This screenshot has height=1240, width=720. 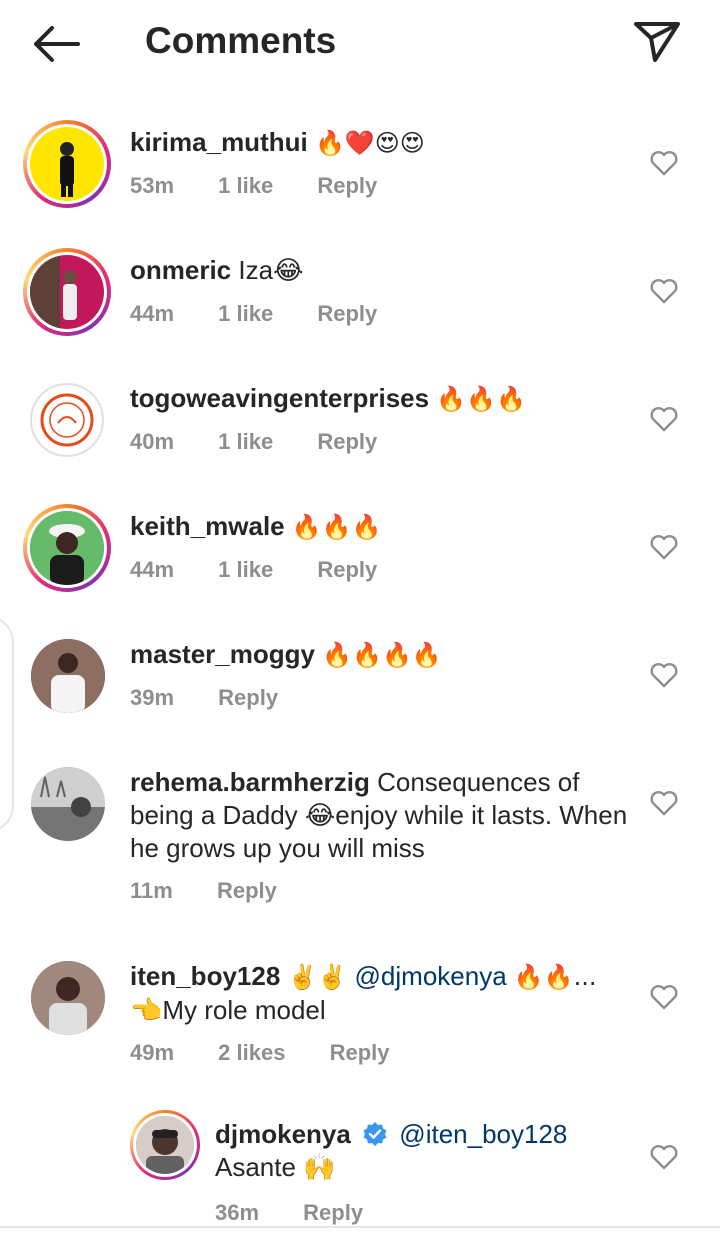 I want to click on comment-text: 👈My role model, so click(x=228, y=1010).